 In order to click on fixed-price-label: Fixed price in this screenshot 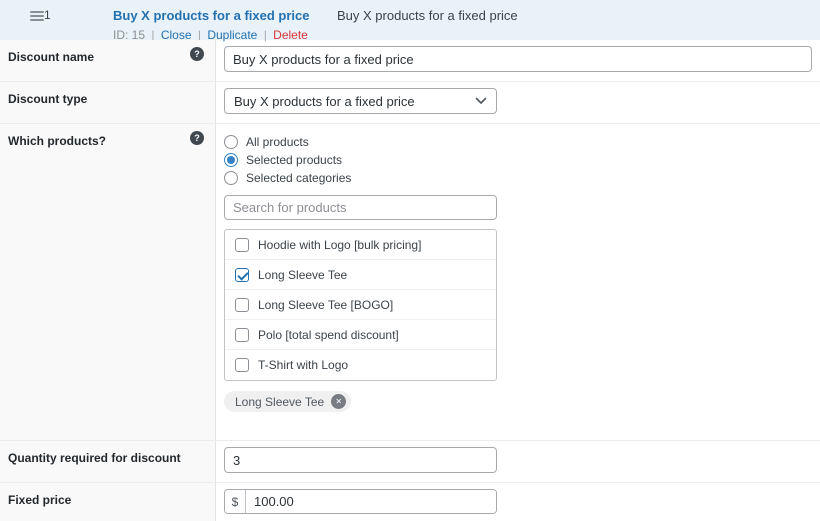, I will do `click(40, 500)`.